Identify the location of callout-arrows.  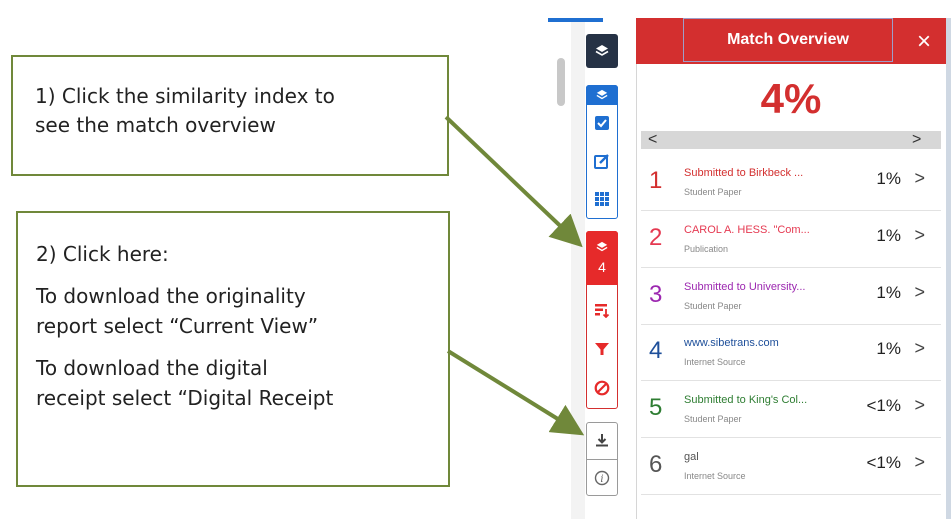
(514, 275).